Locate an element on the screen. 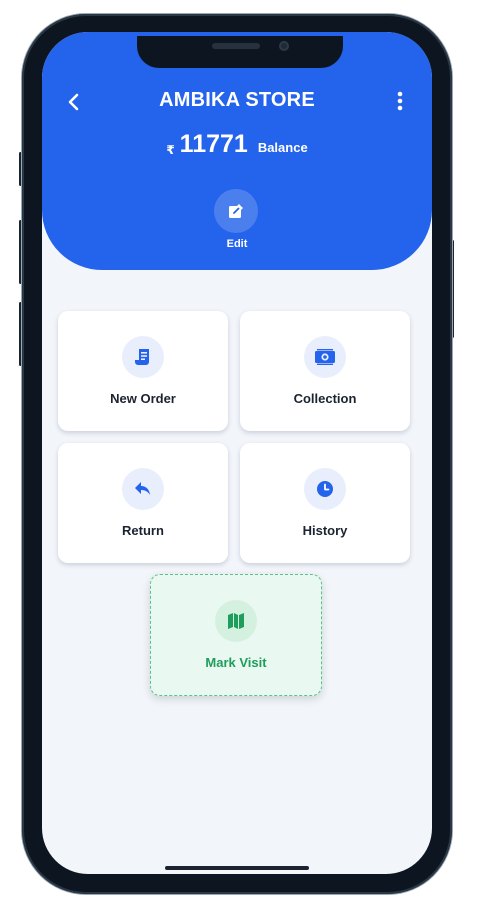 This screenshot has width=487, height=899. edit-icon is located at coordinates (236, 211).